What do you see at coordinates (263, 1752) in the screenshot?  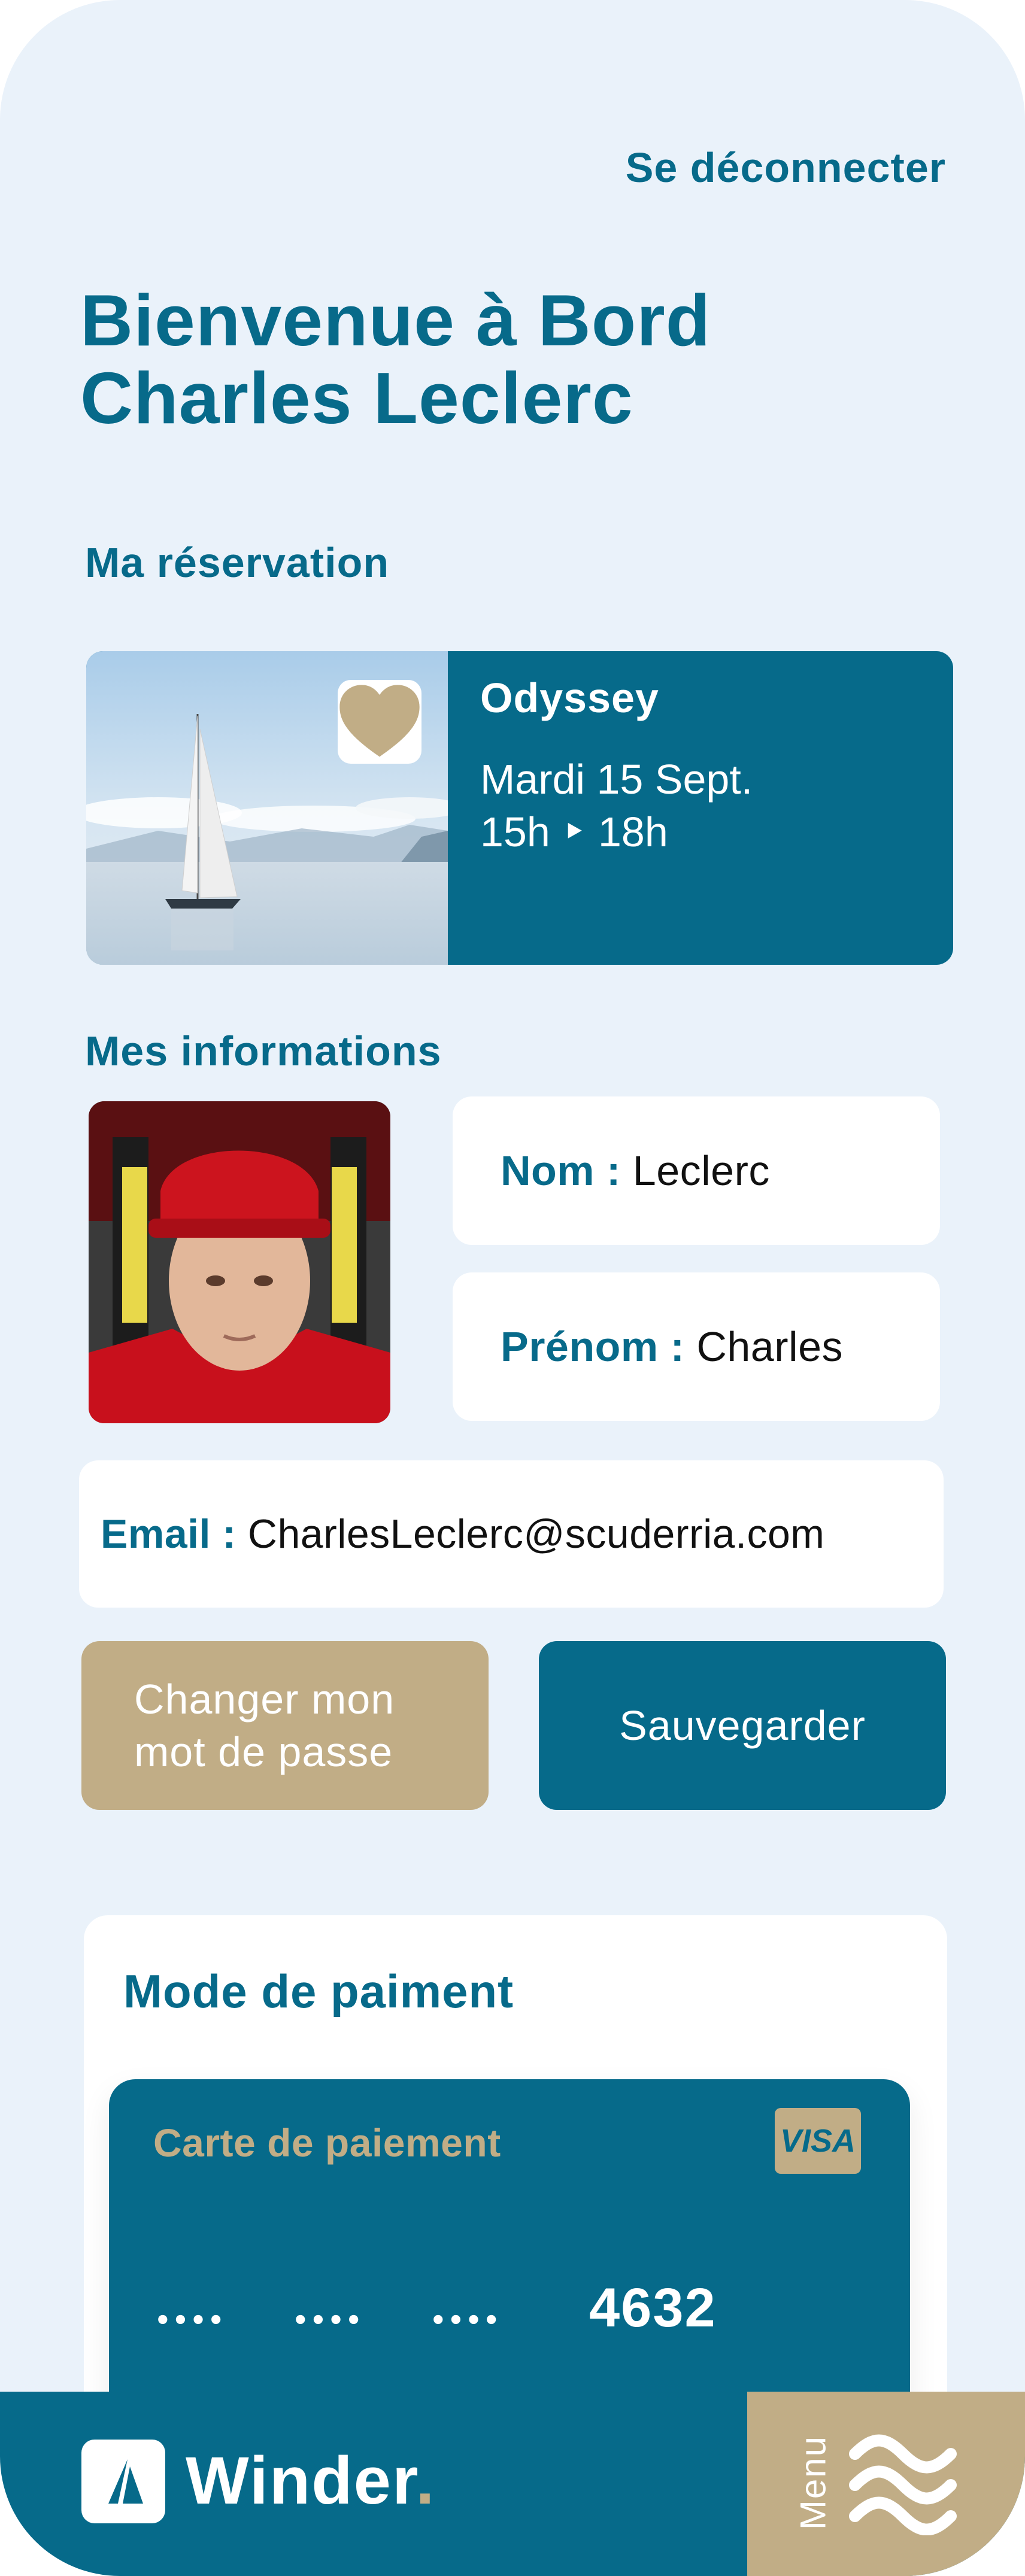 I see `change-password-line-2: mot de passe` at bounding box center [263, 1752].